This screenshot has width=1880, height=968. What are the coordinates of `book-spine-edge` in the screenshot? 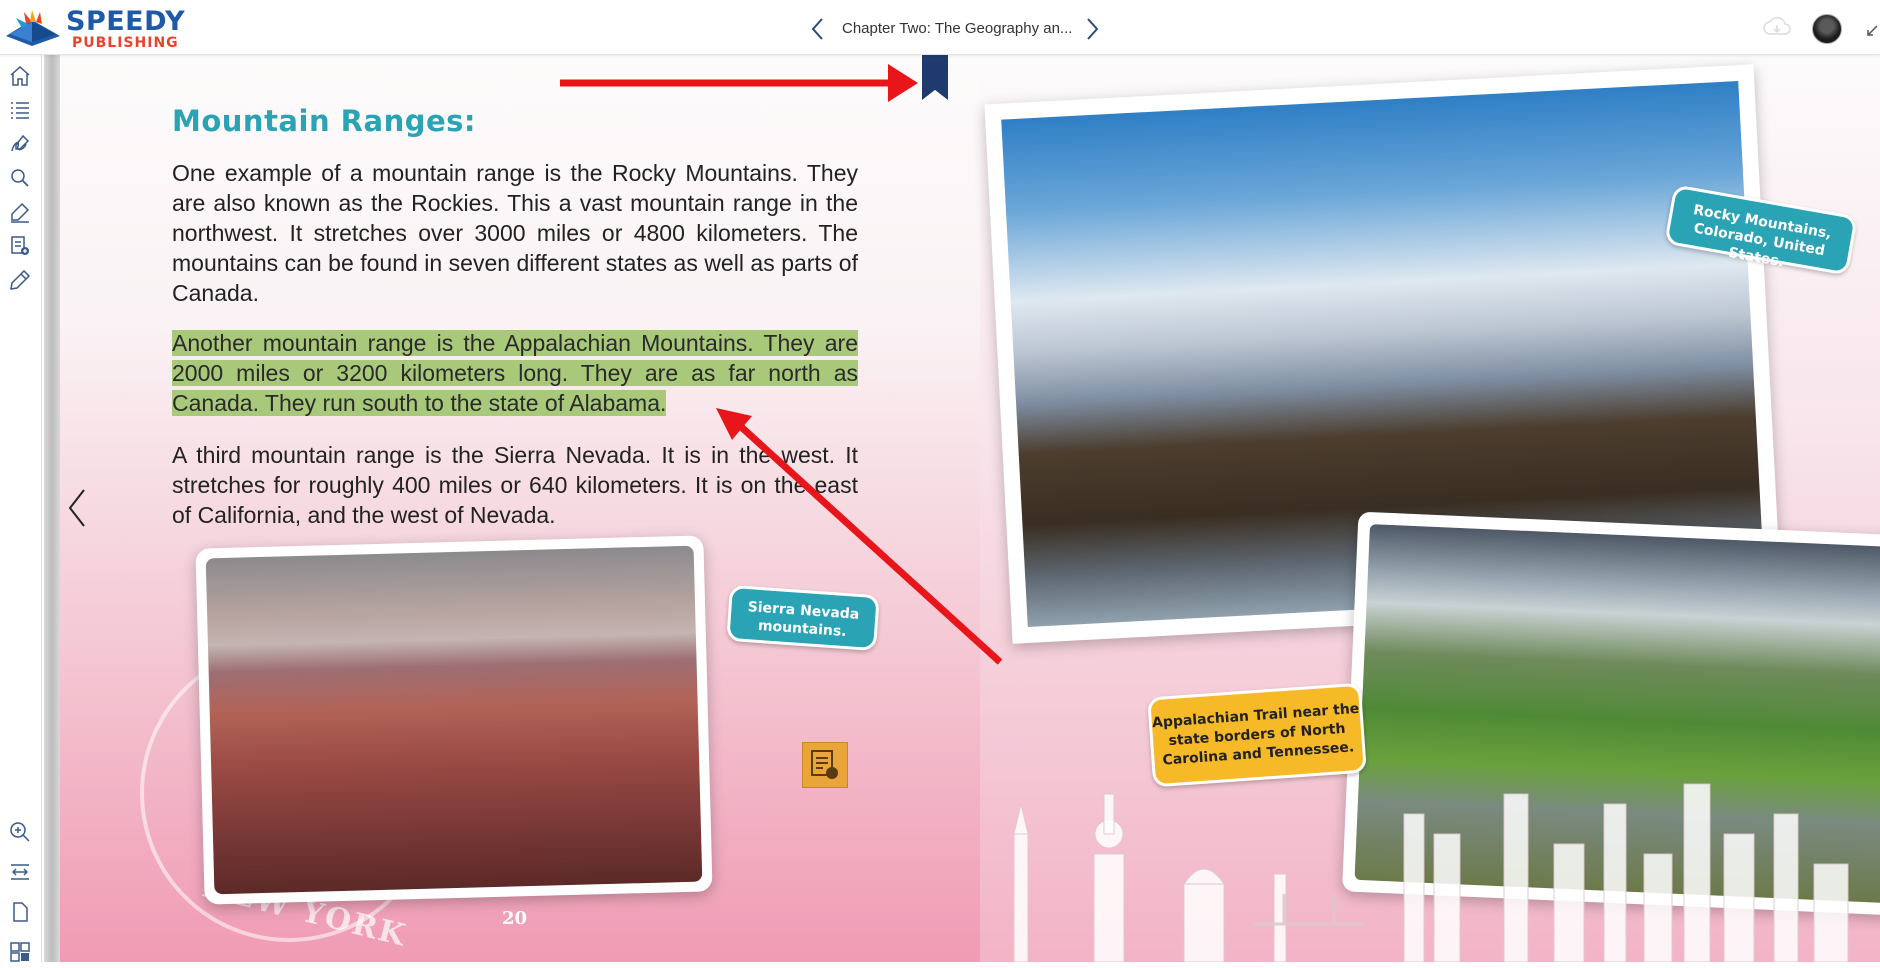 It's located at (52, 508).